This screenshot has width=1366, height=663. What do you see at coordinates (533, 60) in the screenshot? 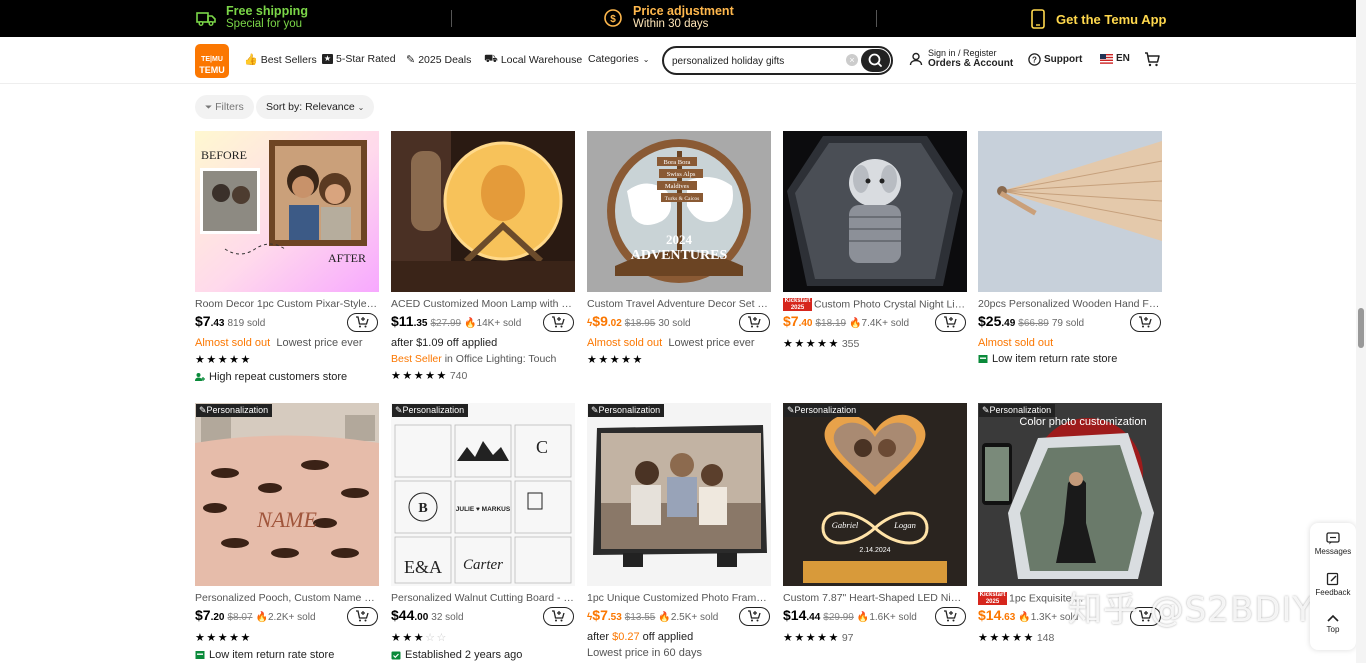
I see `nav-local-warehouse: ⛟ Local Warehouse` at bounding box center [533, 60].